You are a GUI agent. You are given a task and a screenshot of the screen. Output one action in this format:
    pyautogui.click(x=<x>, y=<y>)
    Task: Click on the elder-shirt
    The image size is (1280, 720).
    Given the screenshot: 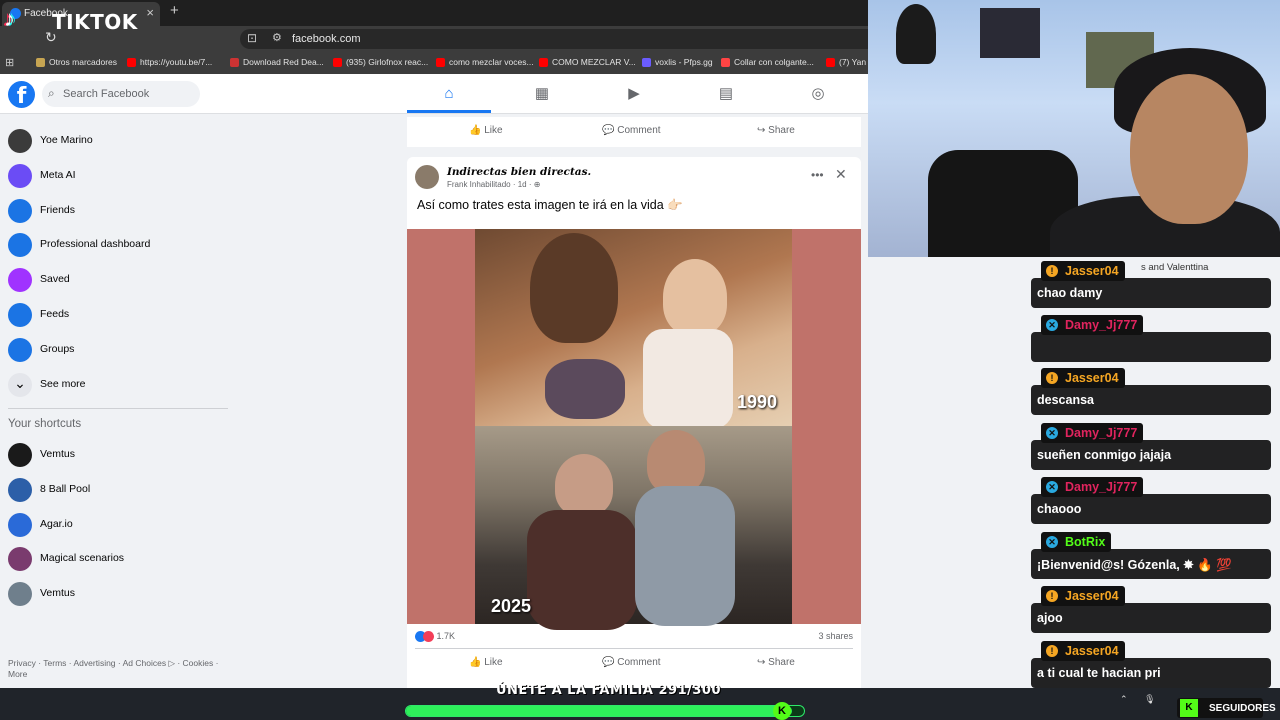 What is the action you would take?
    pyautogui.click(x=582, y=570)
    